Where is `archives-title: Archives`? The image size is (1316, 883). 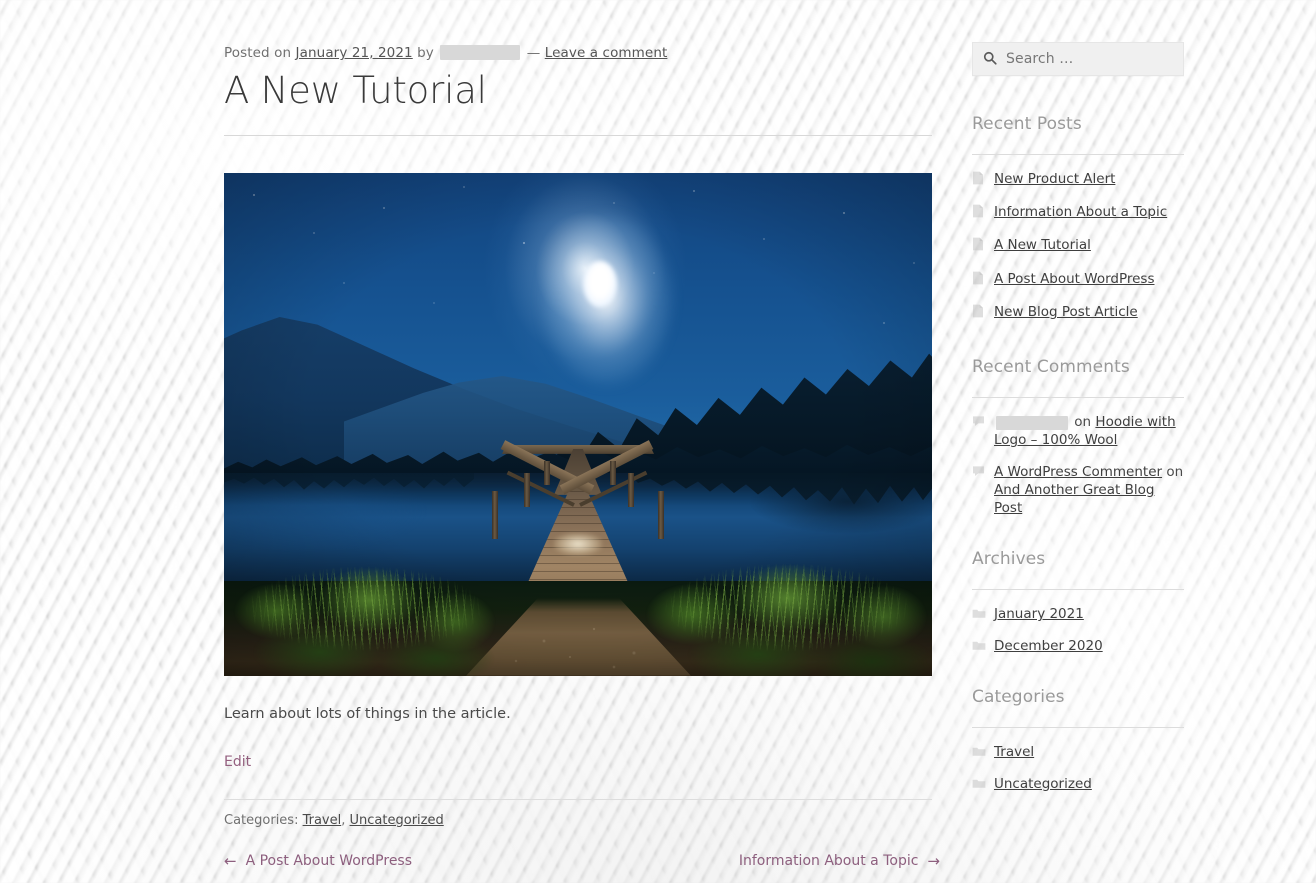
archives-title: Archives is located at coordinates (1009, 559).